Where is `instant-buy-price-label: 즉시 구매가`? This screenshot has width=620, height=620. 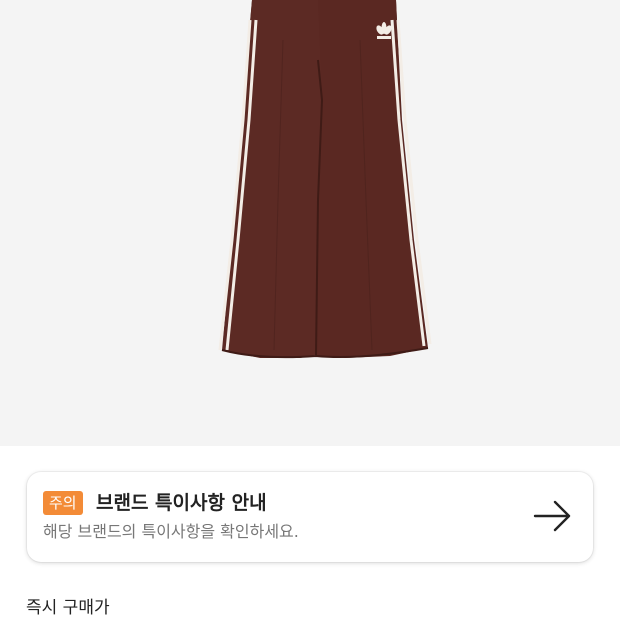 instant-buy-price-label: 즉시 구매가 is located at coordinates (68, 608).